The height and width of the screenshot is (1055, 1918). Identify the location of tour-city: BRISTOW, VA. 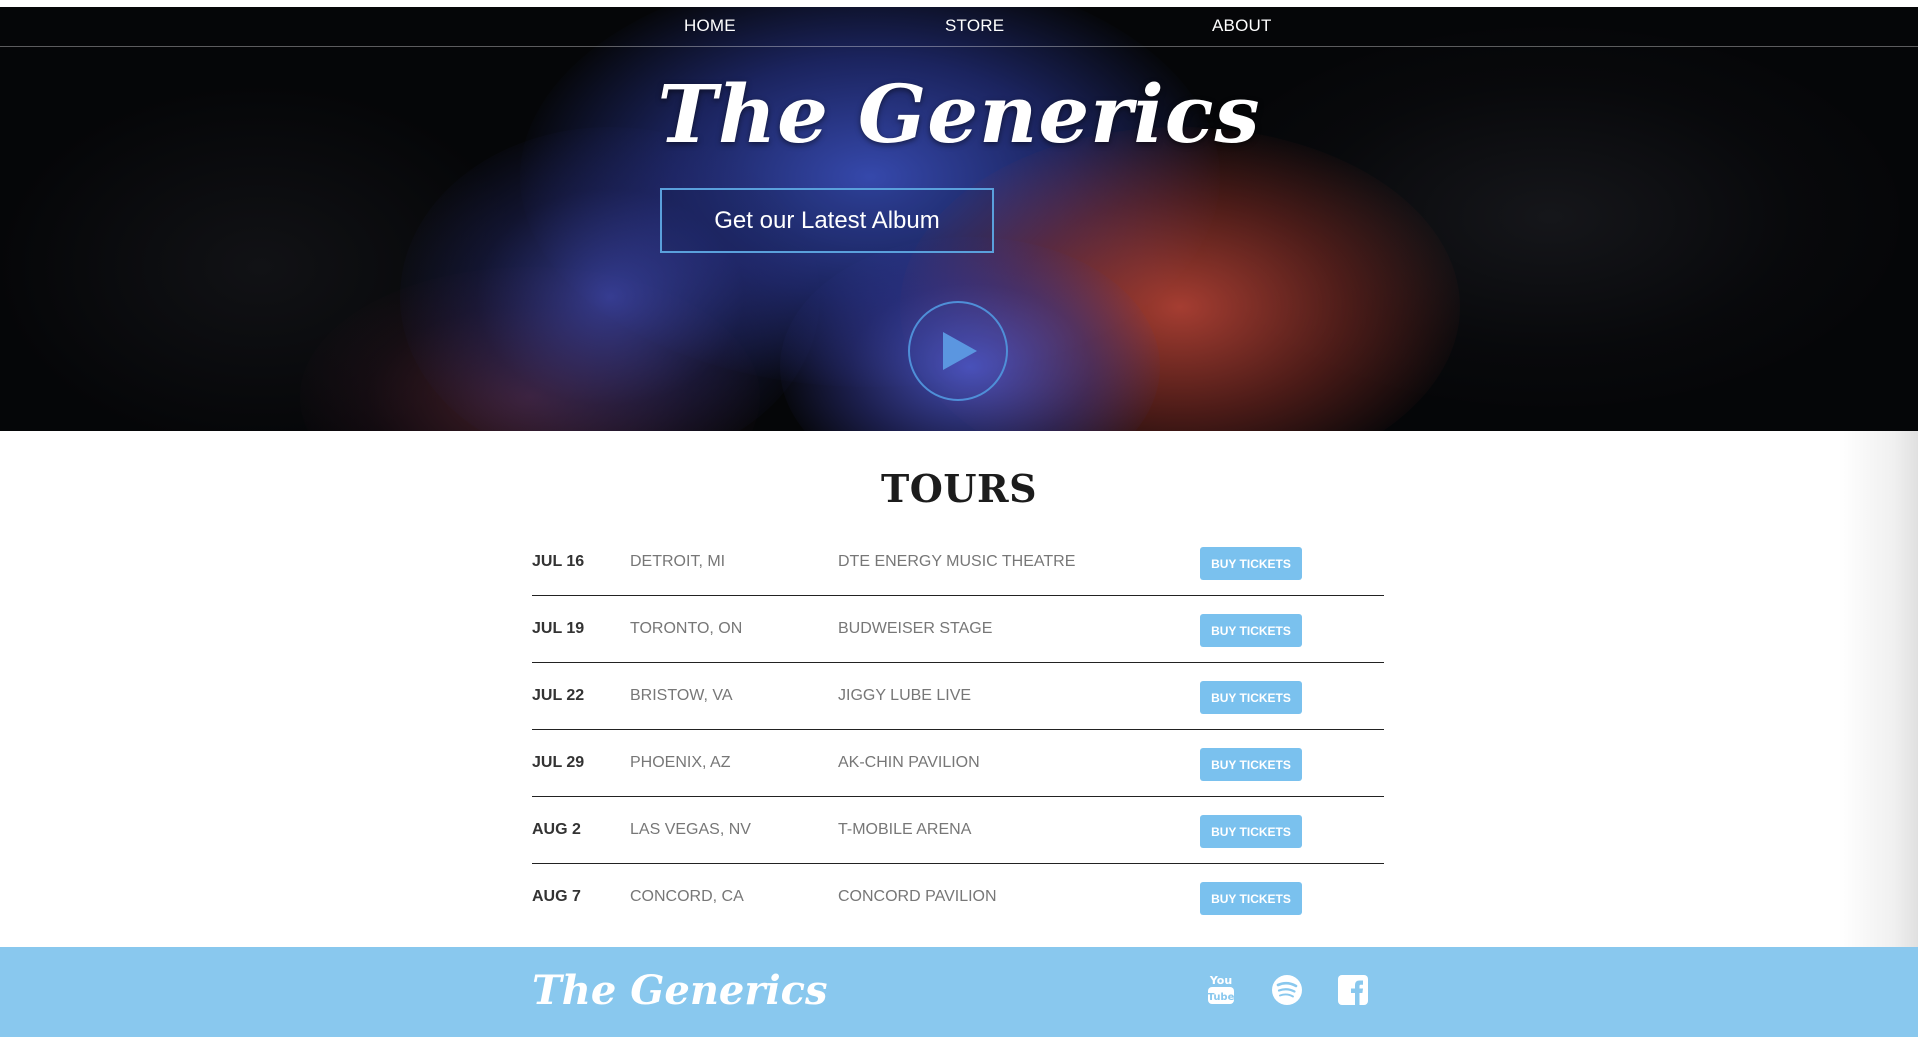
(681, 695).